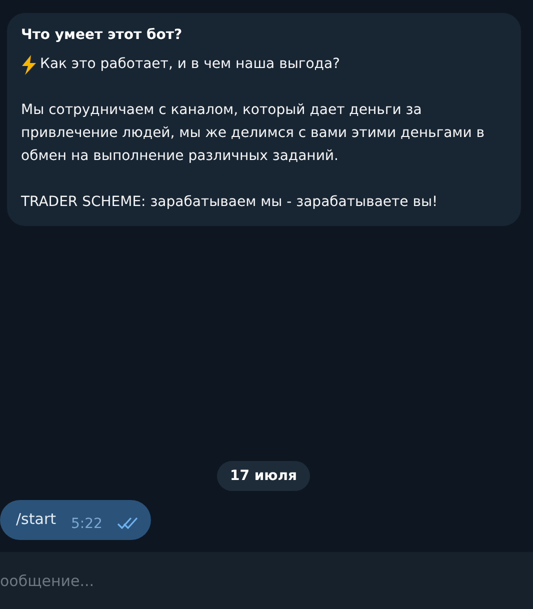 This screenshot has height=609, width=533. I want to click on date-badge: 17 июля, so click(263, 476).